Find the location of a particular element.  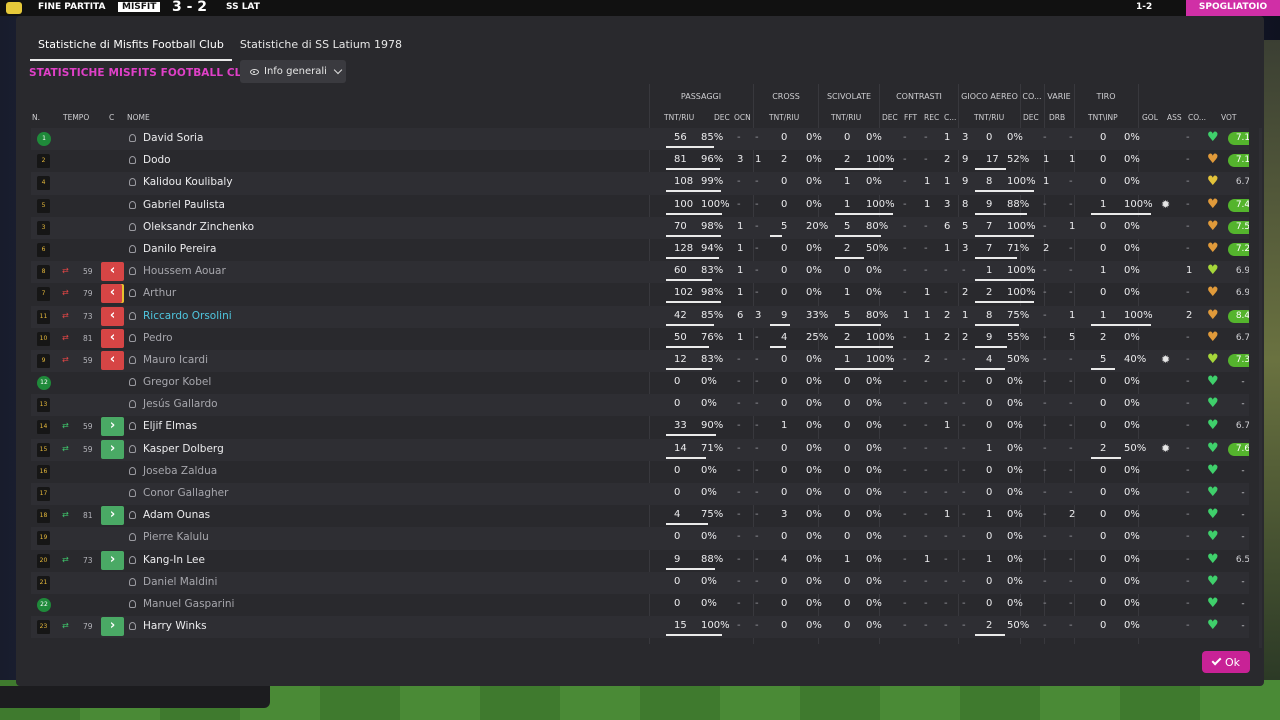

col-header-aerial-attempted: TNT/RIU is located at coordinates (989, 117).